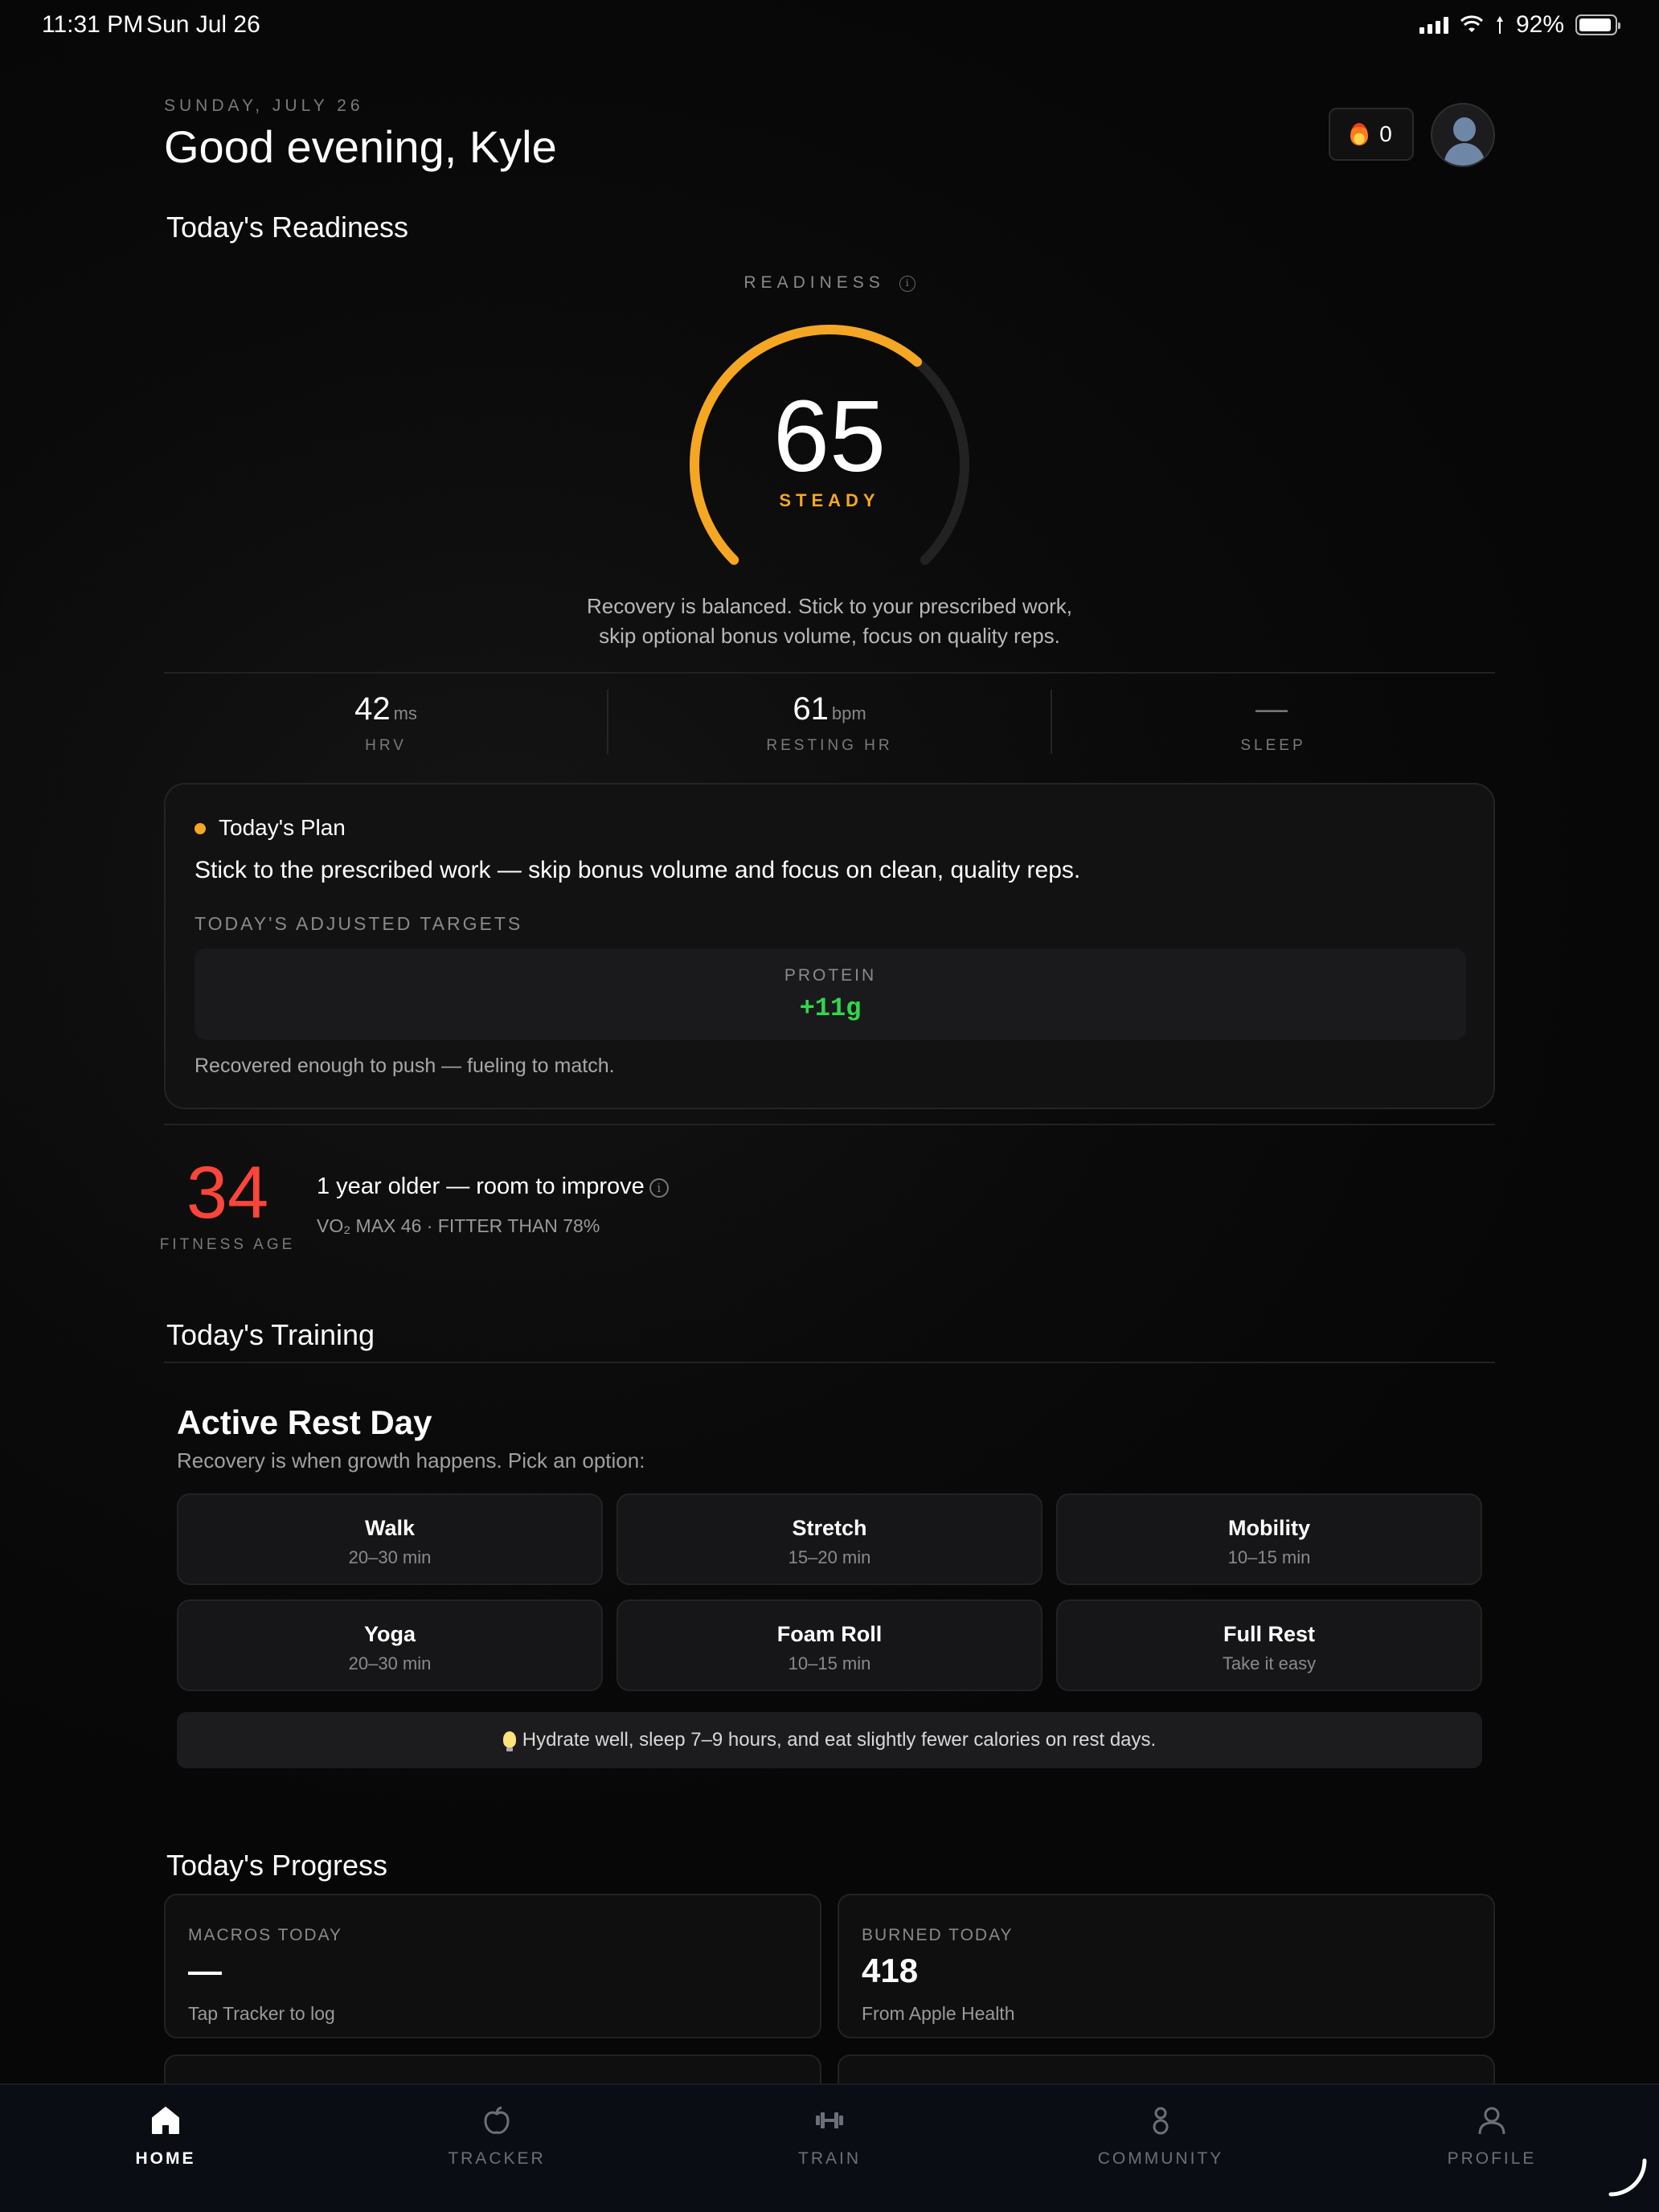 The height and width of the screenshot is (2212, 1659). Describe the element at coordinates (848, 713) in the screenshot. I see `metric-unit: bpm` at that location.